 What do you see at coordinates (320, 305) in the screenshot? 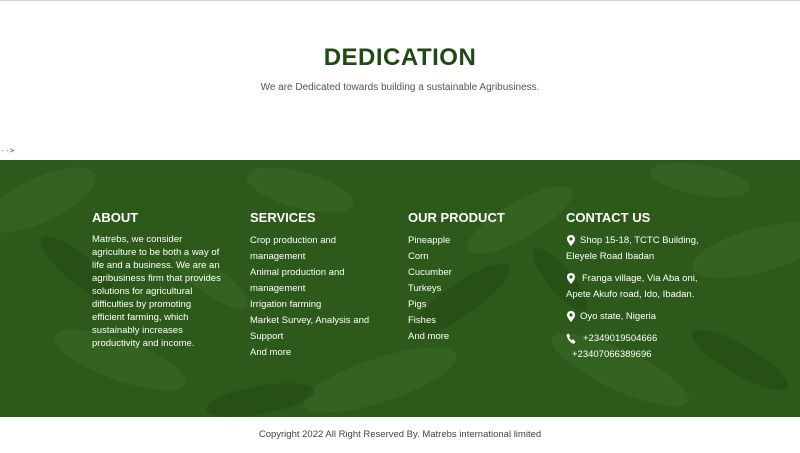
I see `service-item: Irrigation farming` at bounding box center [320, 305].